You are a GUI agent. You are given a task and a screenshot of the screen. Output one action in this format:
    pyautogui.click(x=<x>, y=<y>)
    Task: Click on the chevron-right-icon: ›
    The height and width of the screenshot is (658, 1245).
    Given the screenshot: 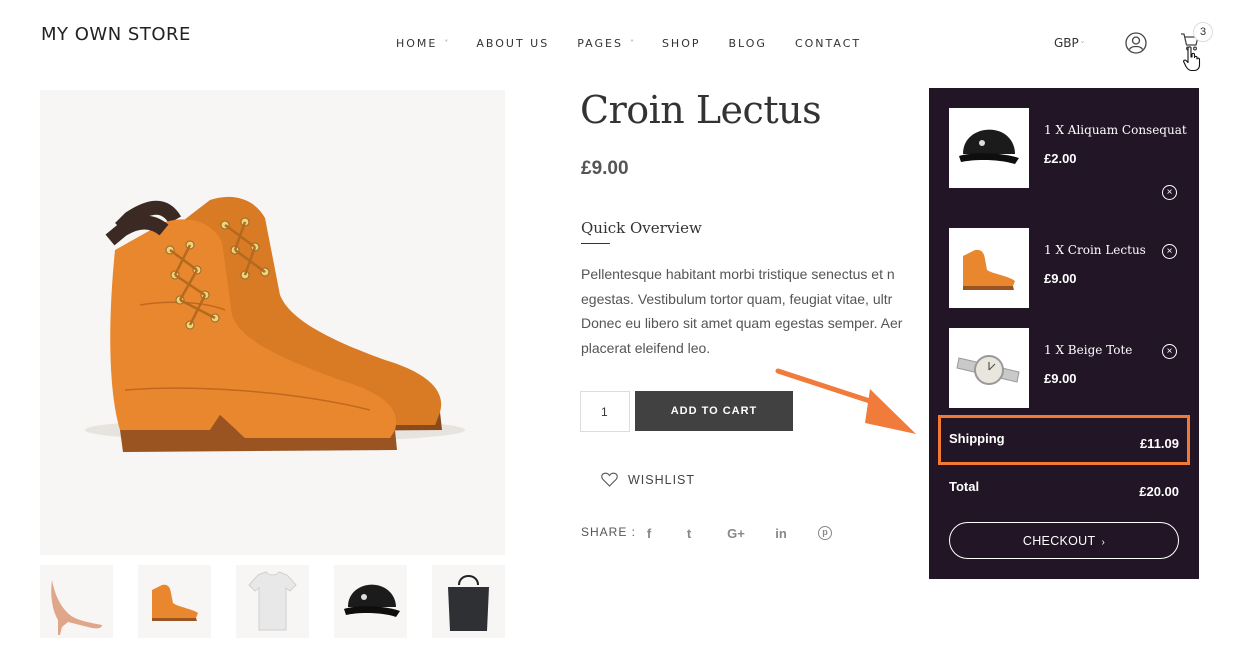 What is the action you would take?
    pyautogui.click(x=1103, y=542)
    